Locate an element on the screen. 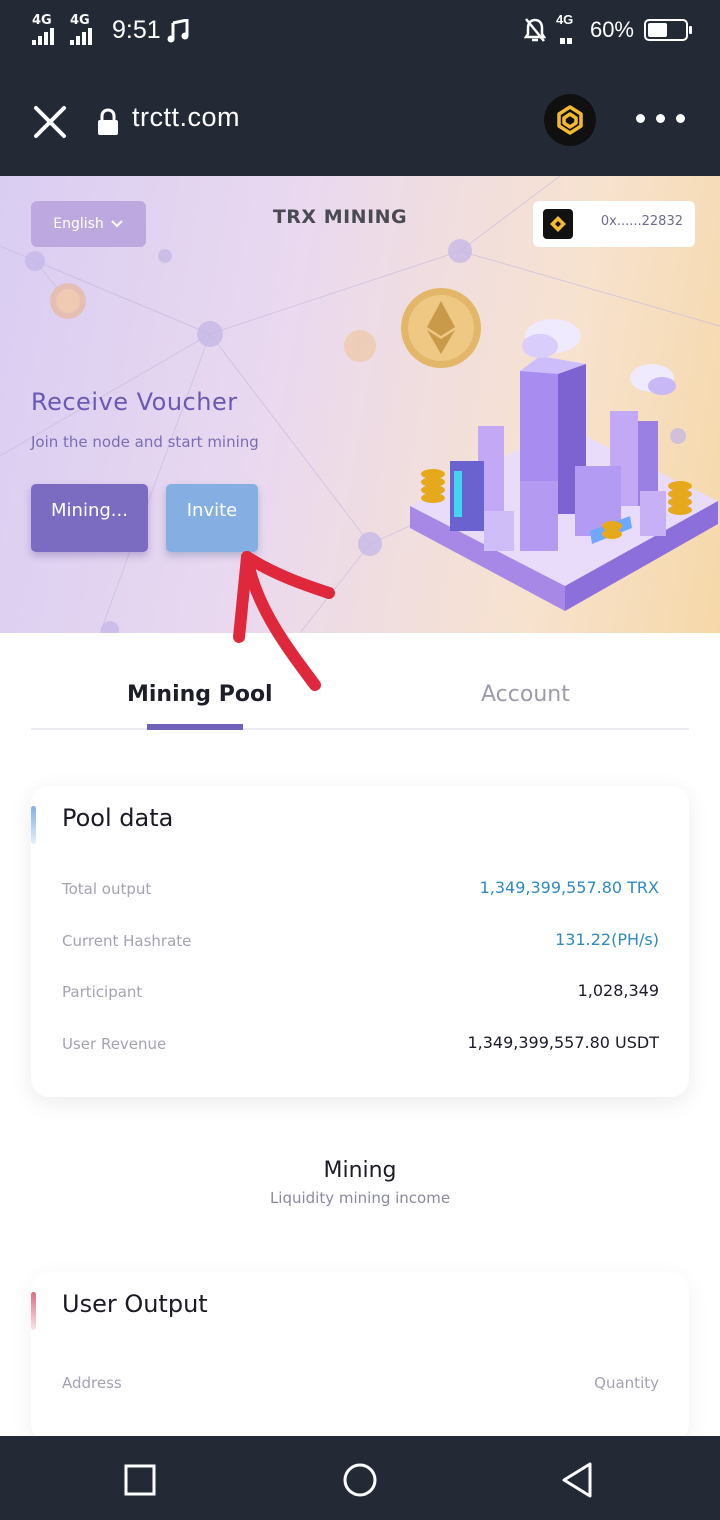 Image resolution: width=720 pixels, height=1520 pixels. system-navigation-bar is located at coordinates (360, 1478).